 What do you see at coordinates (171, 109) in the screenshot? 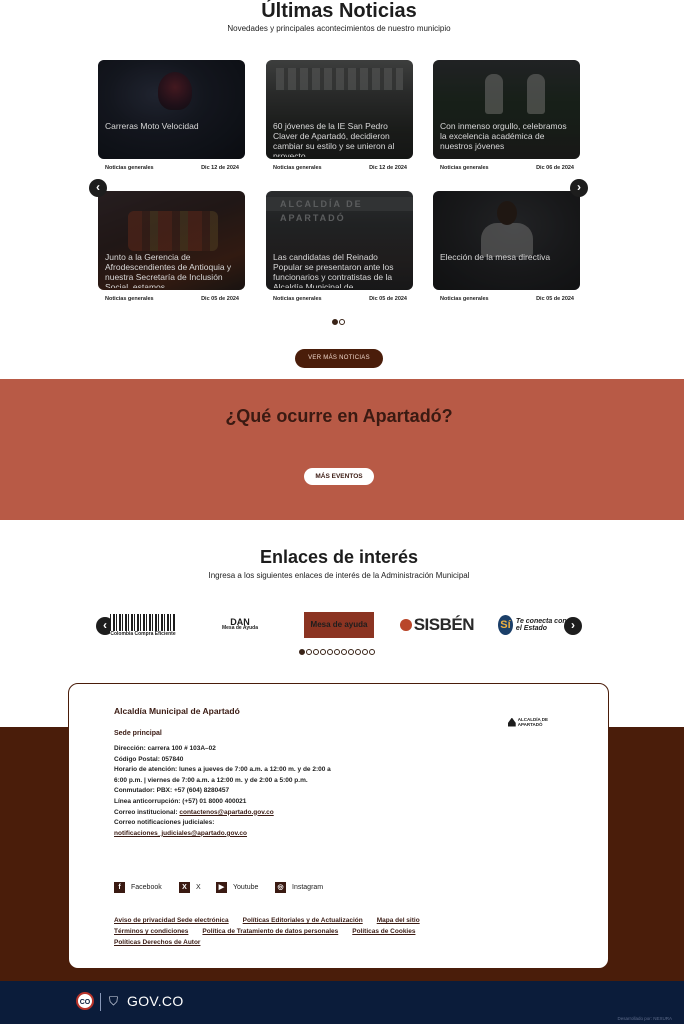
I see `news-card: Carreras Moto Velocidad` at bounding box center [171, 109].